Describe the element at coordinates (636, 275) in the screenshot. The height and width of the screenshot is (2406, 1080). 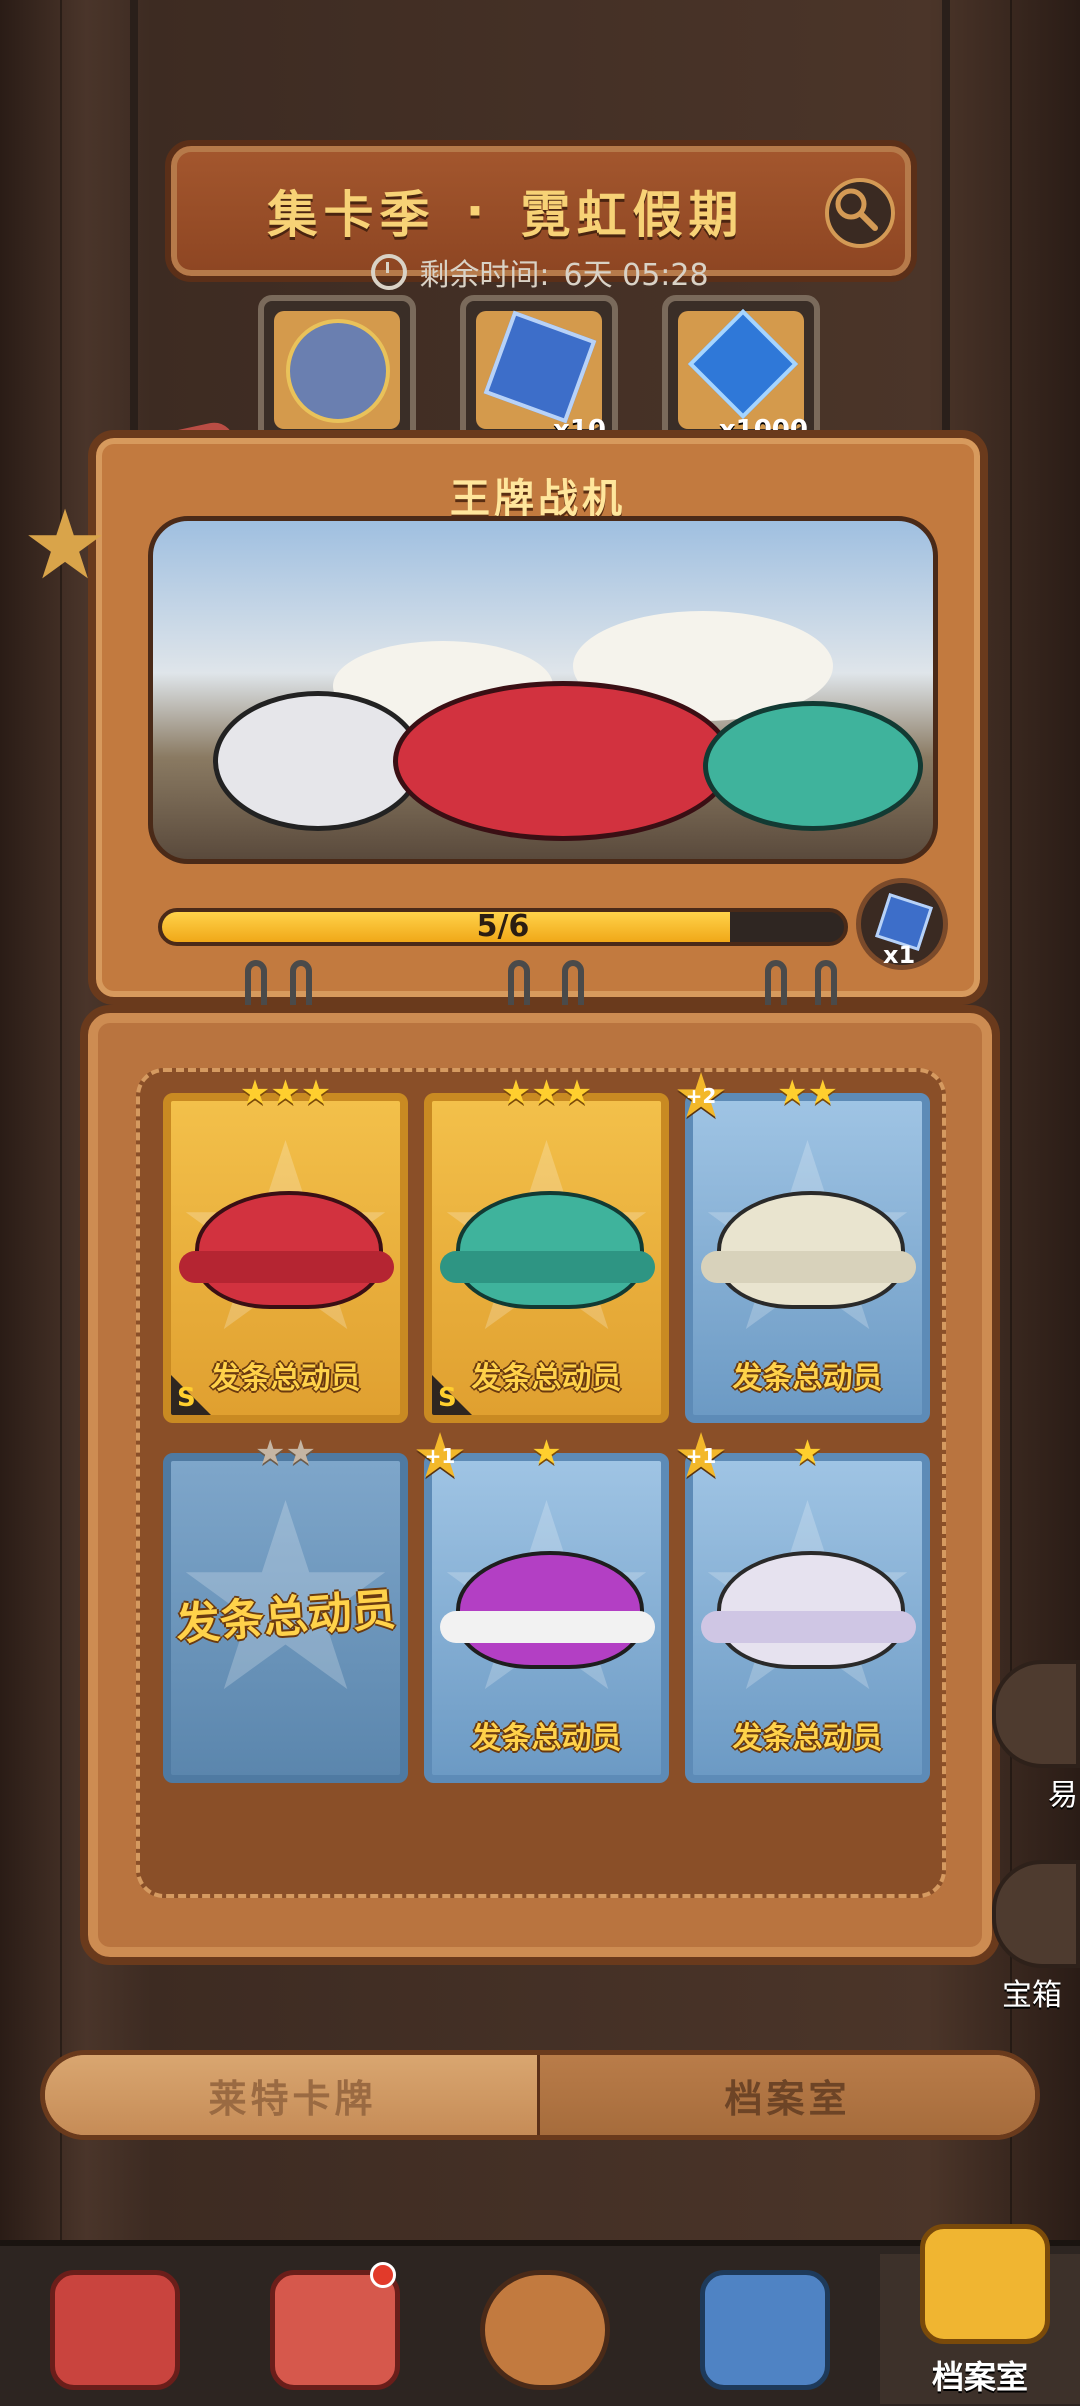
I see `timer-value: 6天 05:28` at that location.